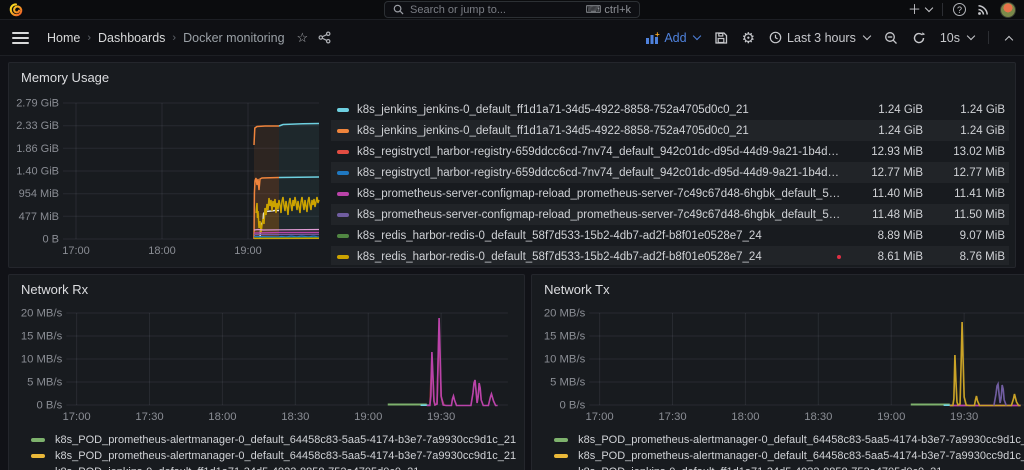 This screenshot has height=470, width=1024. I want to click on refresh-interval-picker: 10s, so click(957, 37).